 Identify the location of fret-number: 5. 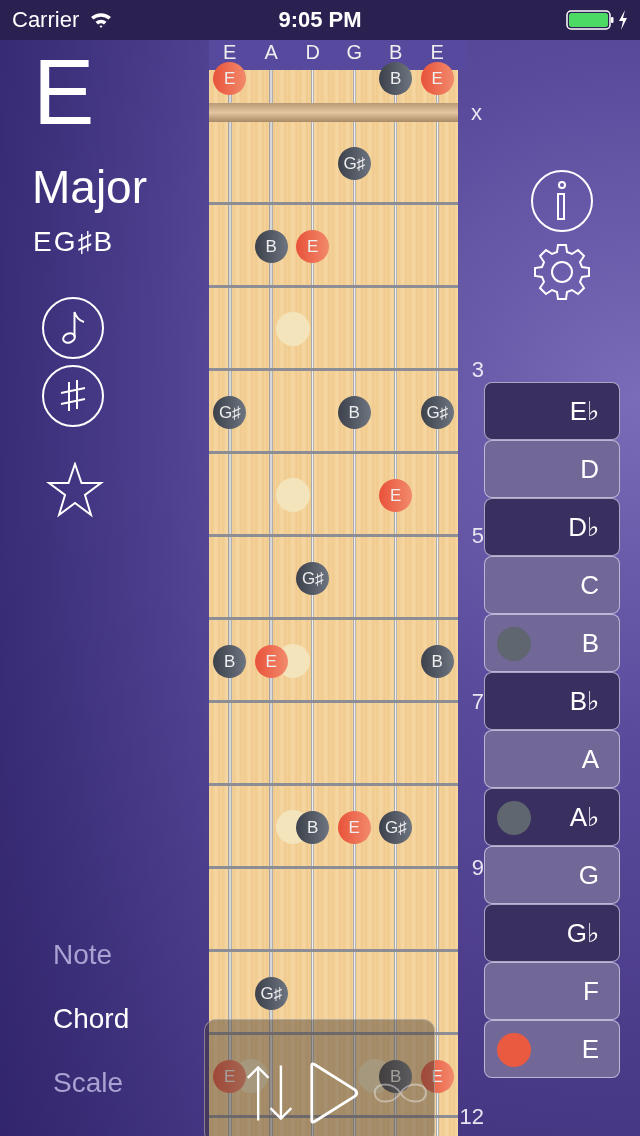
(477, 536).